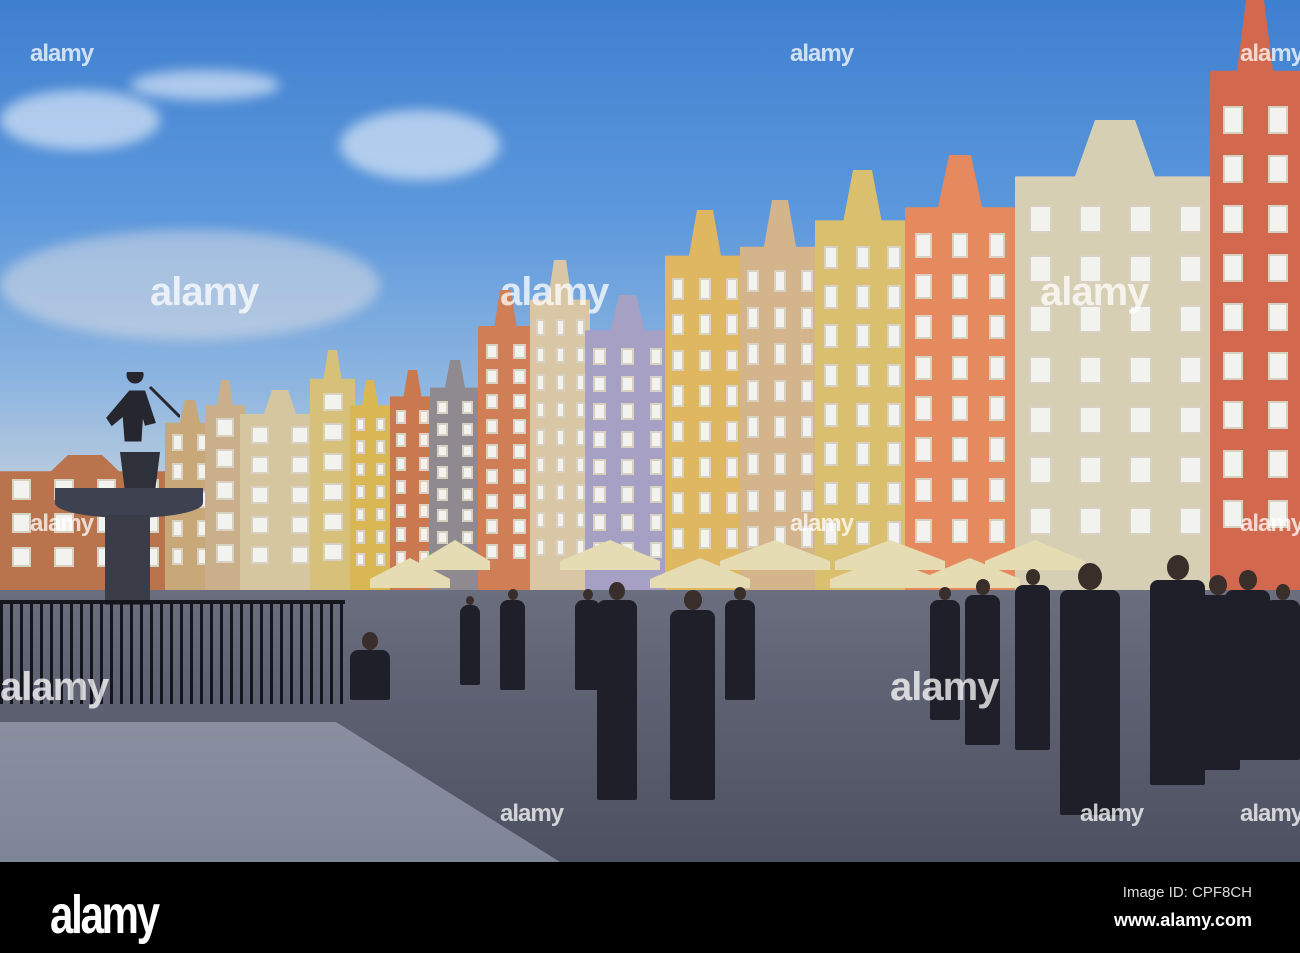 Image resolution: width=1300 pixels, height=953 pixels. What do you see at coordinates (982, 587) in the screenshot?
I see `head` at bounding box center [982, 587].